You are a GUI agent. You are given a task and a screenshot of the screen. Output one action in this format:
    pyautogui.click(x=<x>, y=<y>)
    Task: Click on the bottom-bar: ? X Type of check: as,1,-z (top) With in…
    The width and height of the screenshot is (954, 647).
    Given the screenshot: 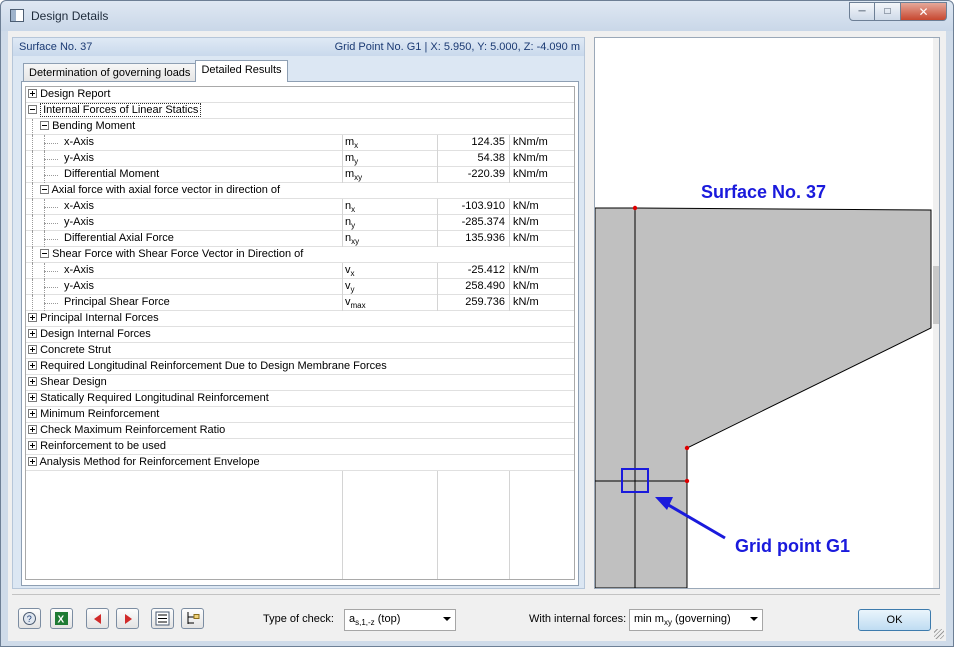 What is the action you would take?
    pyautogui.click(x=477, y=618)
    